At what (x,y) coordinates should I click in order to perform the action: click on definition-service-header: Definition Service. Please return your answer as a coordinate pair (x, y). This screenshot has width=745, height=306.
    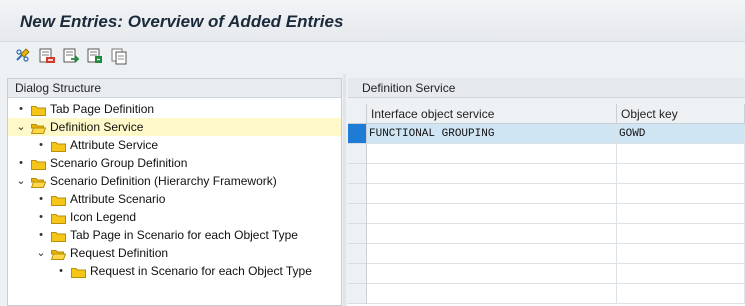
    Looking at the image, I should click on (546, 88).